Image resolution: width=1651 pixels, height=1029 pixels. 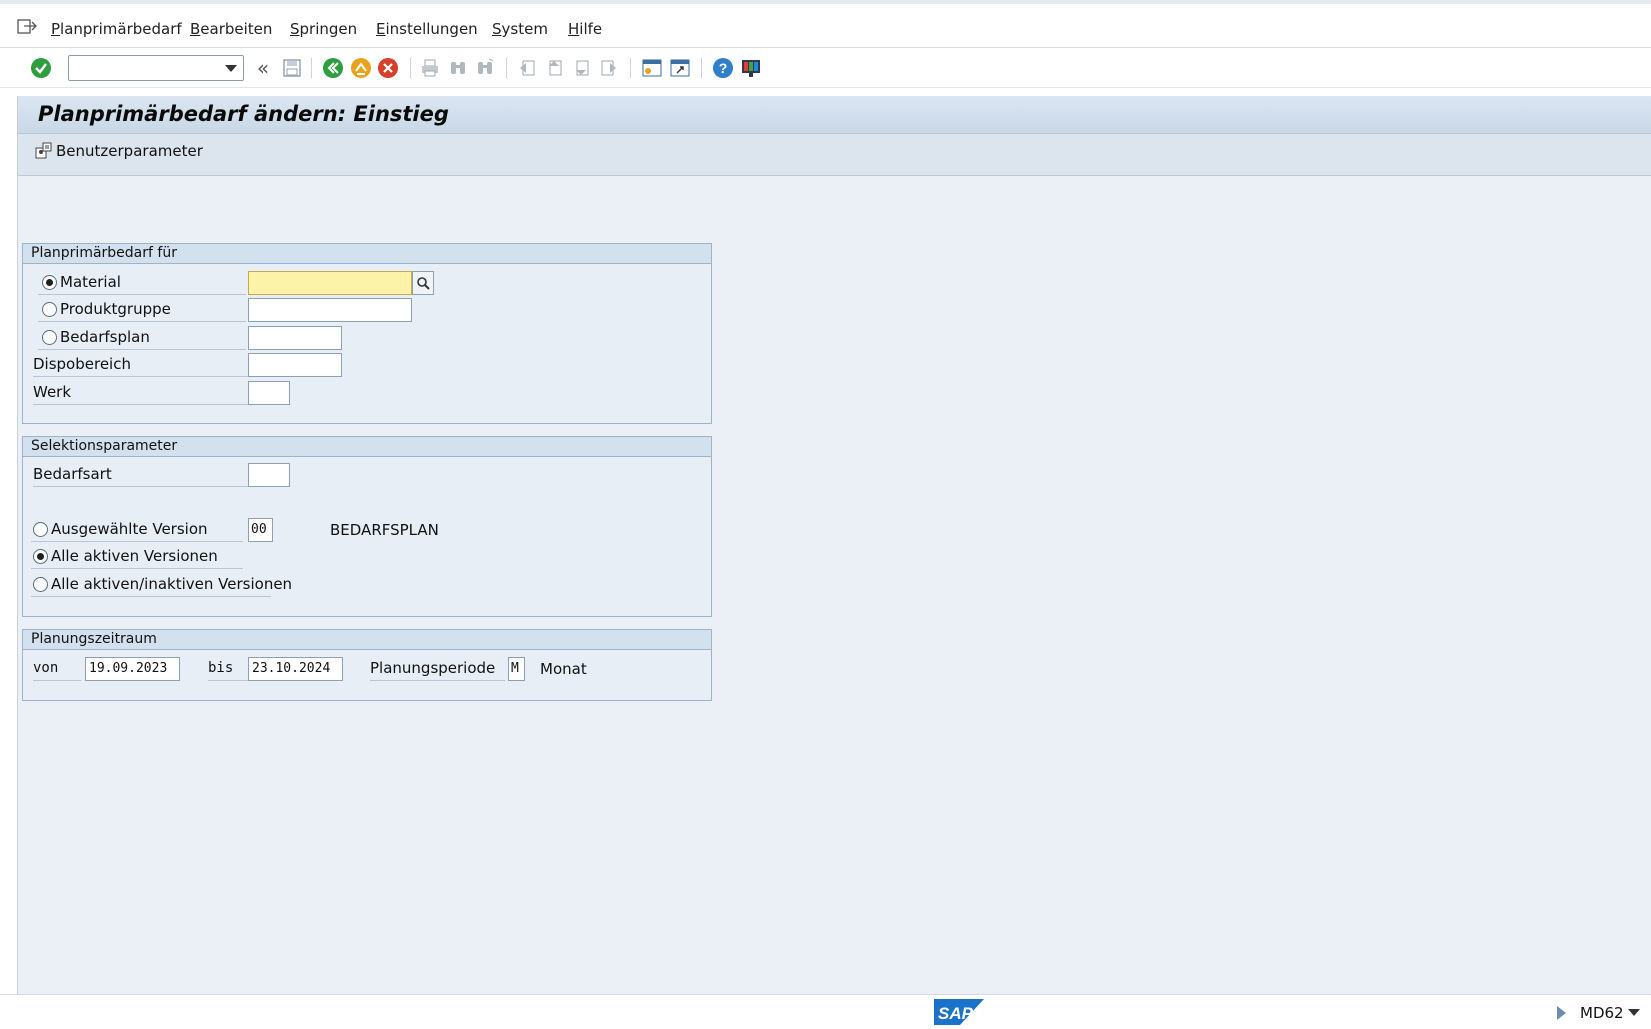 What do you see at coordinates (388, 68) in the screenshot?
I see `cancel-icon` at bounding box center [388, 68].